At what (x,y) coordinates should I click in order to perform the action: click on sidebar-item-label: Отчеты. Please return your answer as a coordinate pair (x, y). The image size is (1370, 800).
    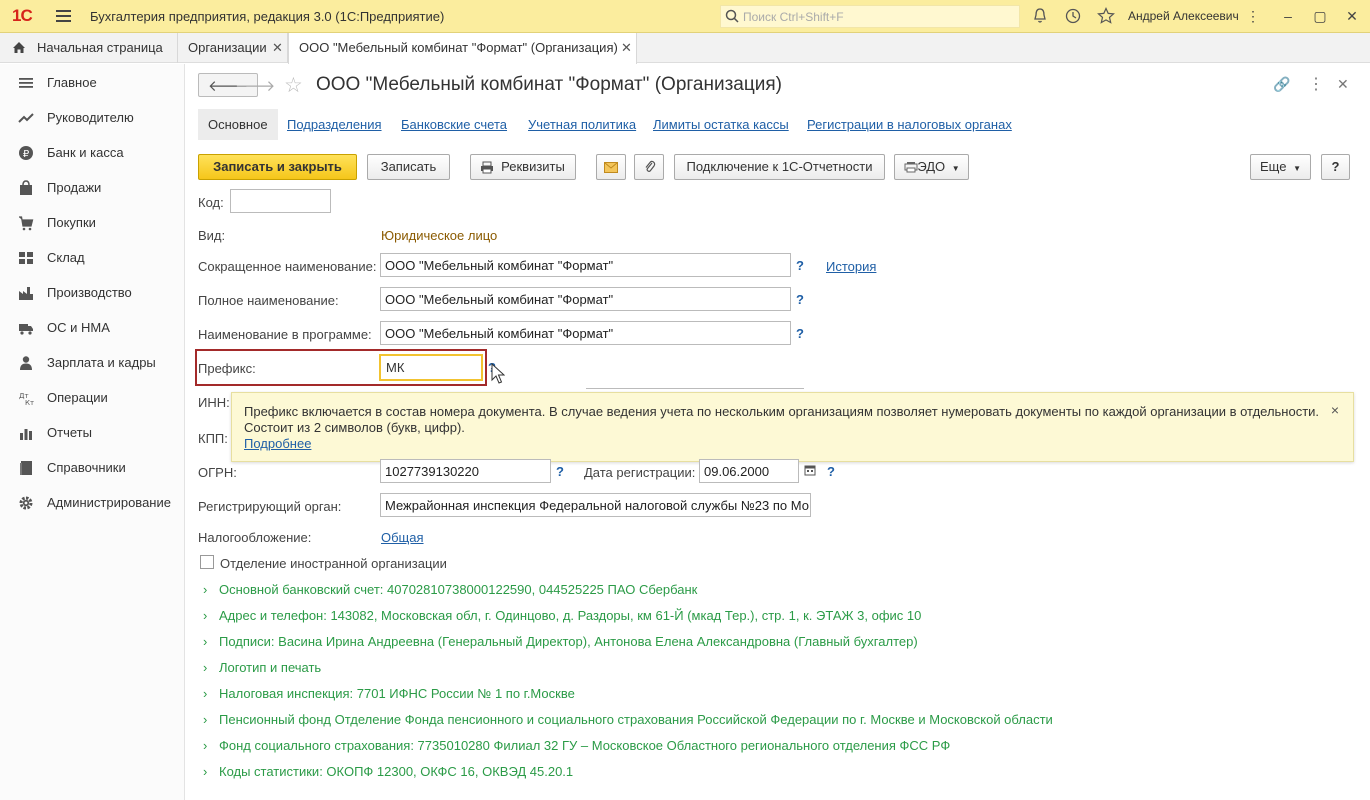
    Looking at the image, I should click on (69, 432).